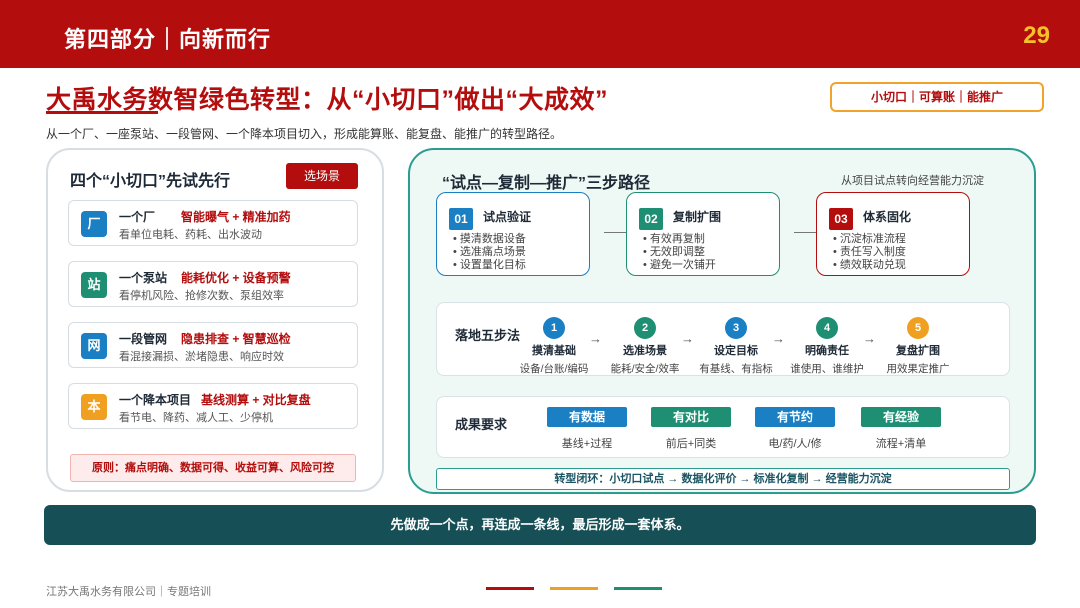  I want to click on card-name: 一个厂, so click(137, 217).